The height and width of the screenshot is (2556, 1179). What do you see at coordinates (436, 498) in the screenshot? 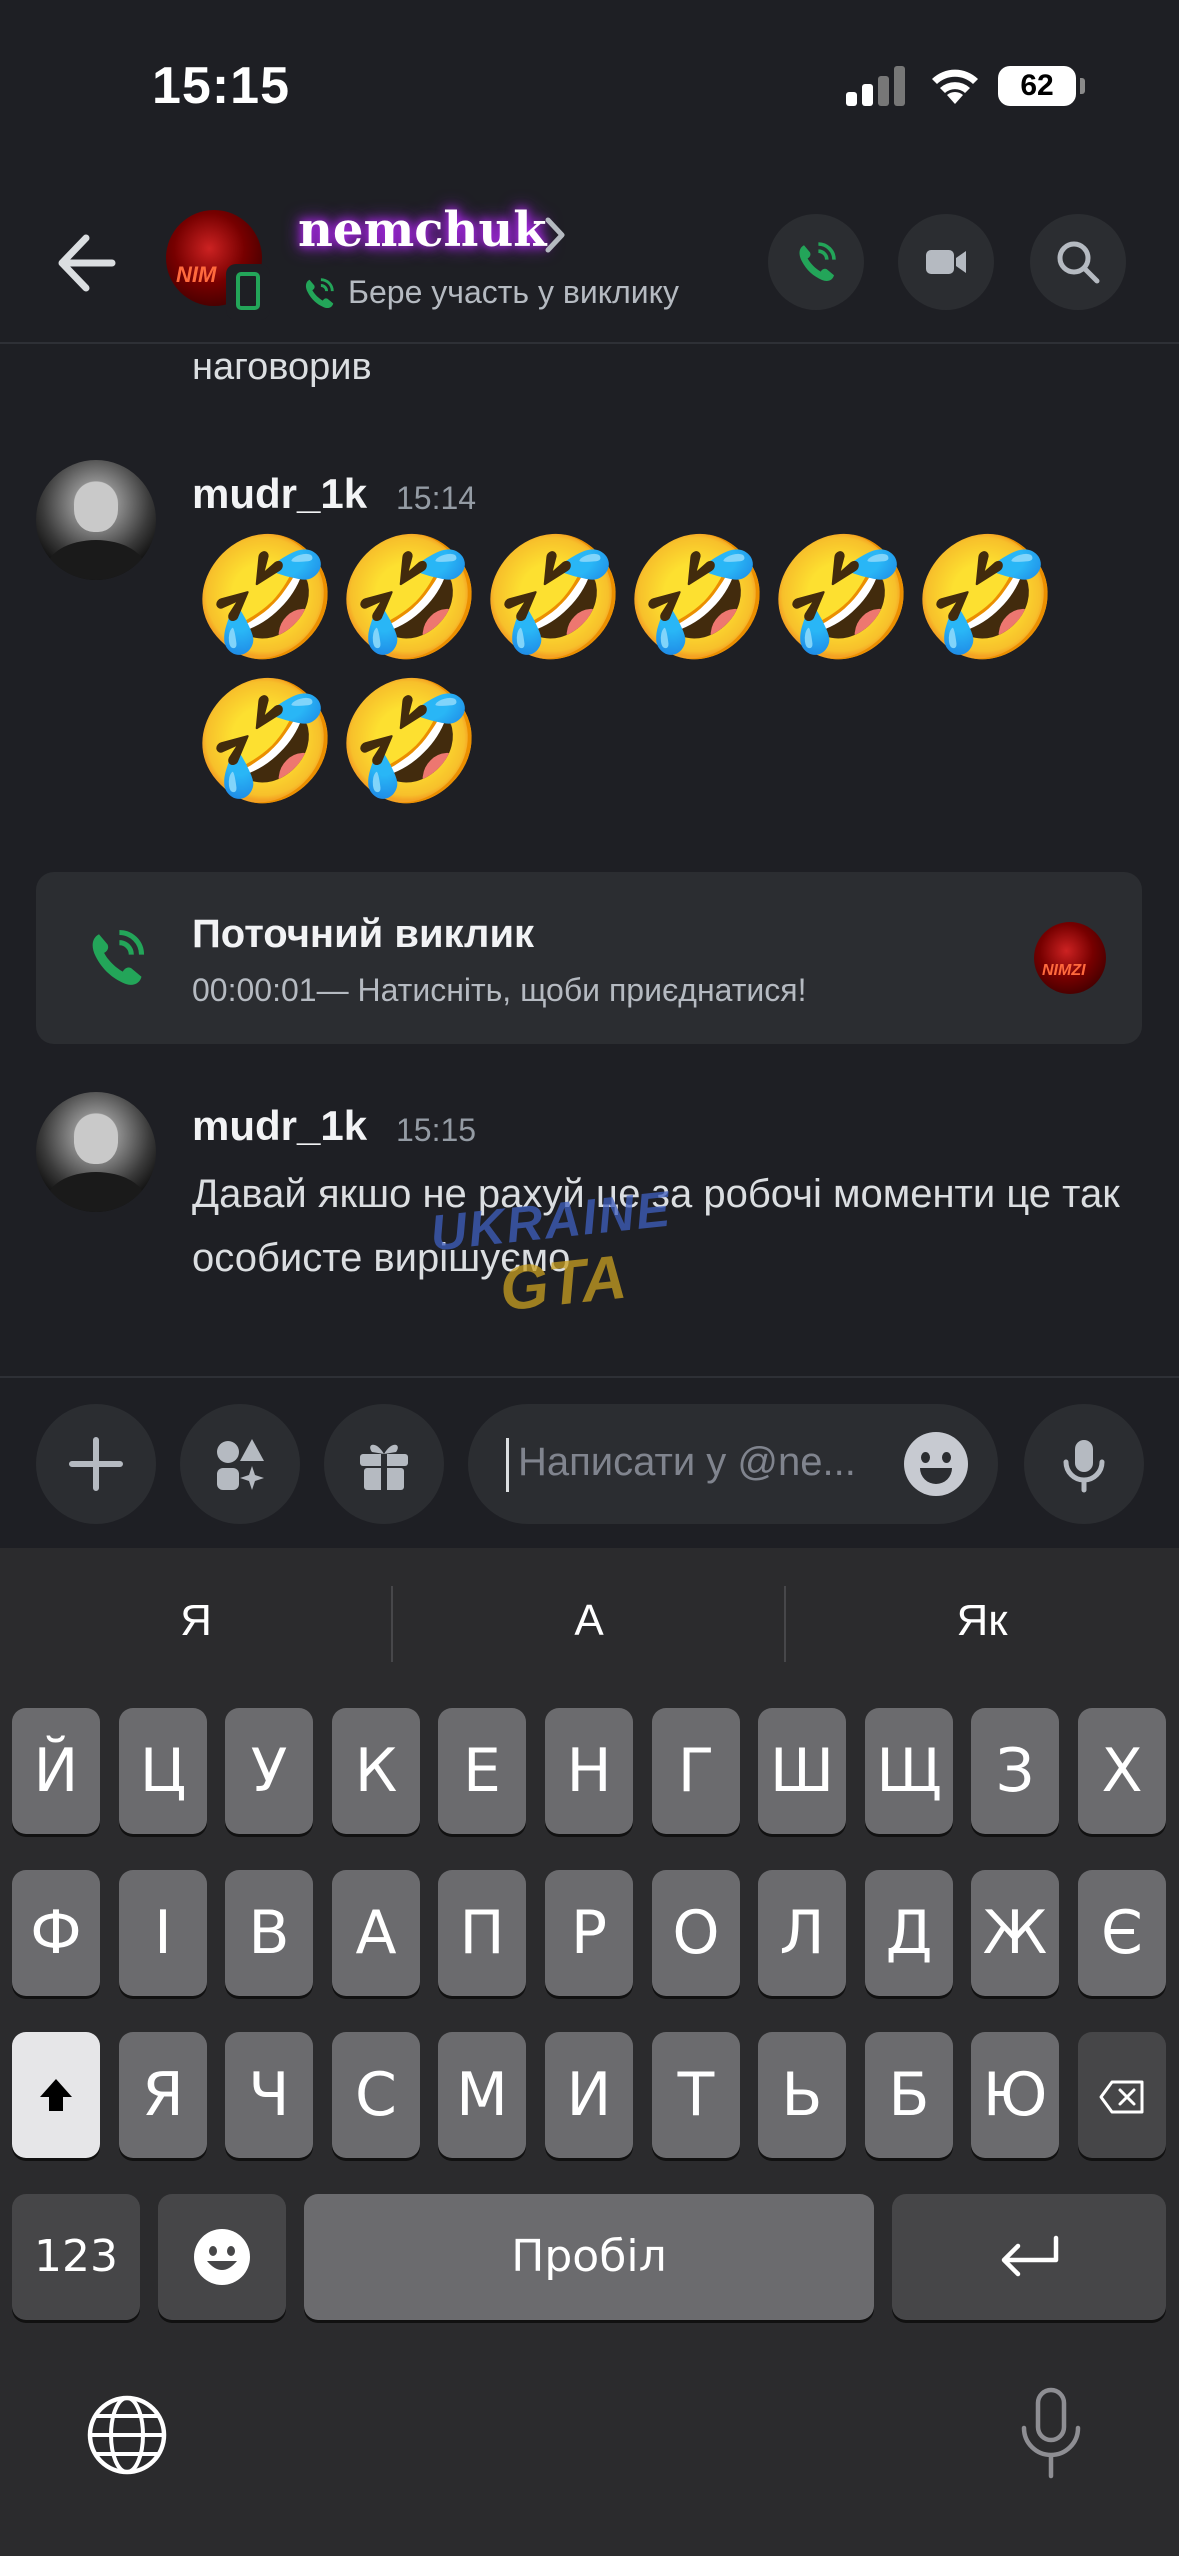
I see `message-timestamp: 15:14` at bounding box center [436, 498].